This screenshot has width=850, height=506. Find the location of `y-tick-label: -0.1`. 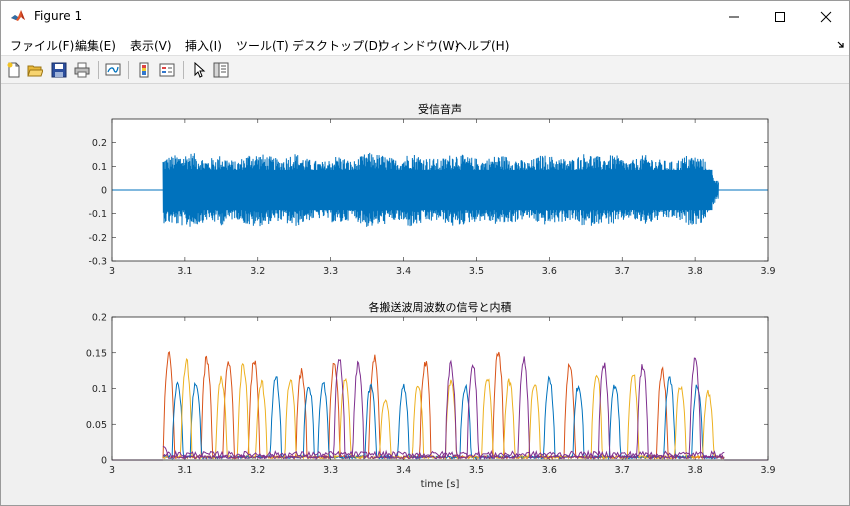

y-tick-label: -0.1 is located at coordinates (97, 214).